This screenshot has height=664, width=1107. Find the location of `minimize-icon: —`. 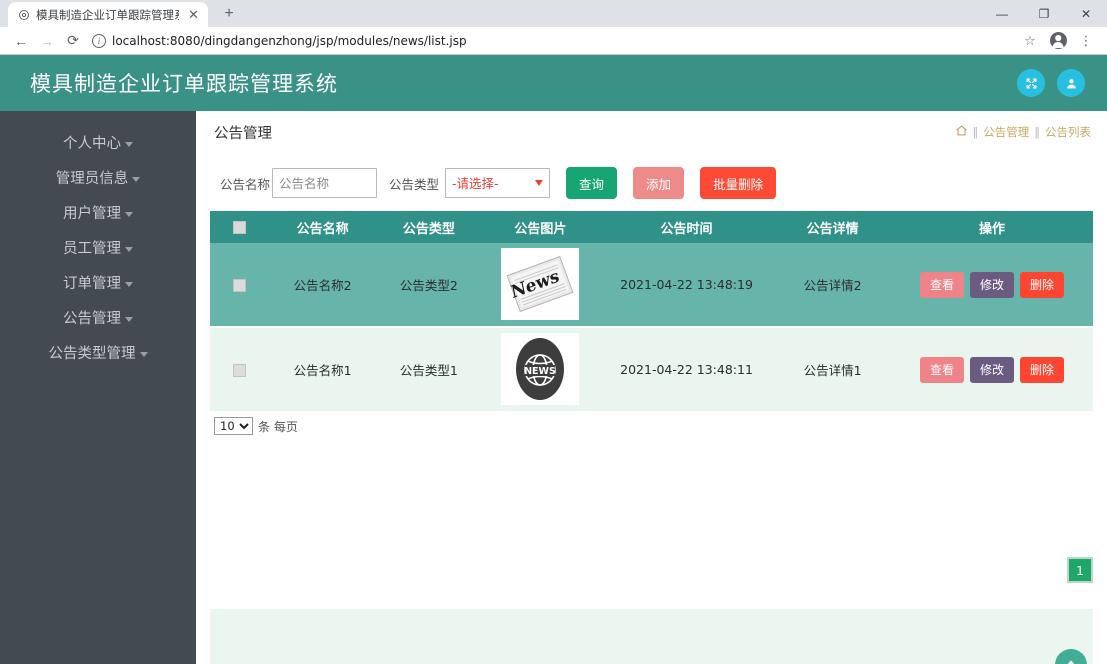

minimize-icon: — is located at coordinates (1002, 13).